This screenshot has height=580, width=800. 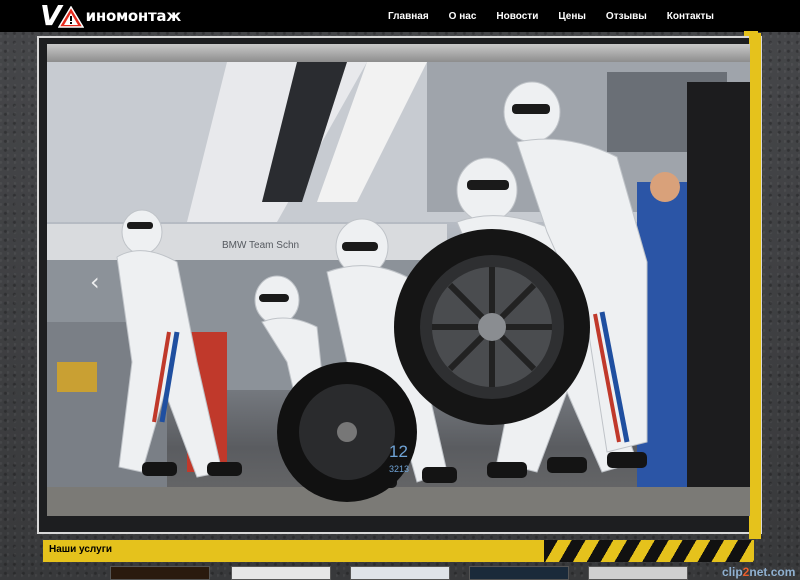 What do you see at coordinates (398, 451) in the screenshot?
I see `slide-caption-number: 12` at bounding box center [398, 451].